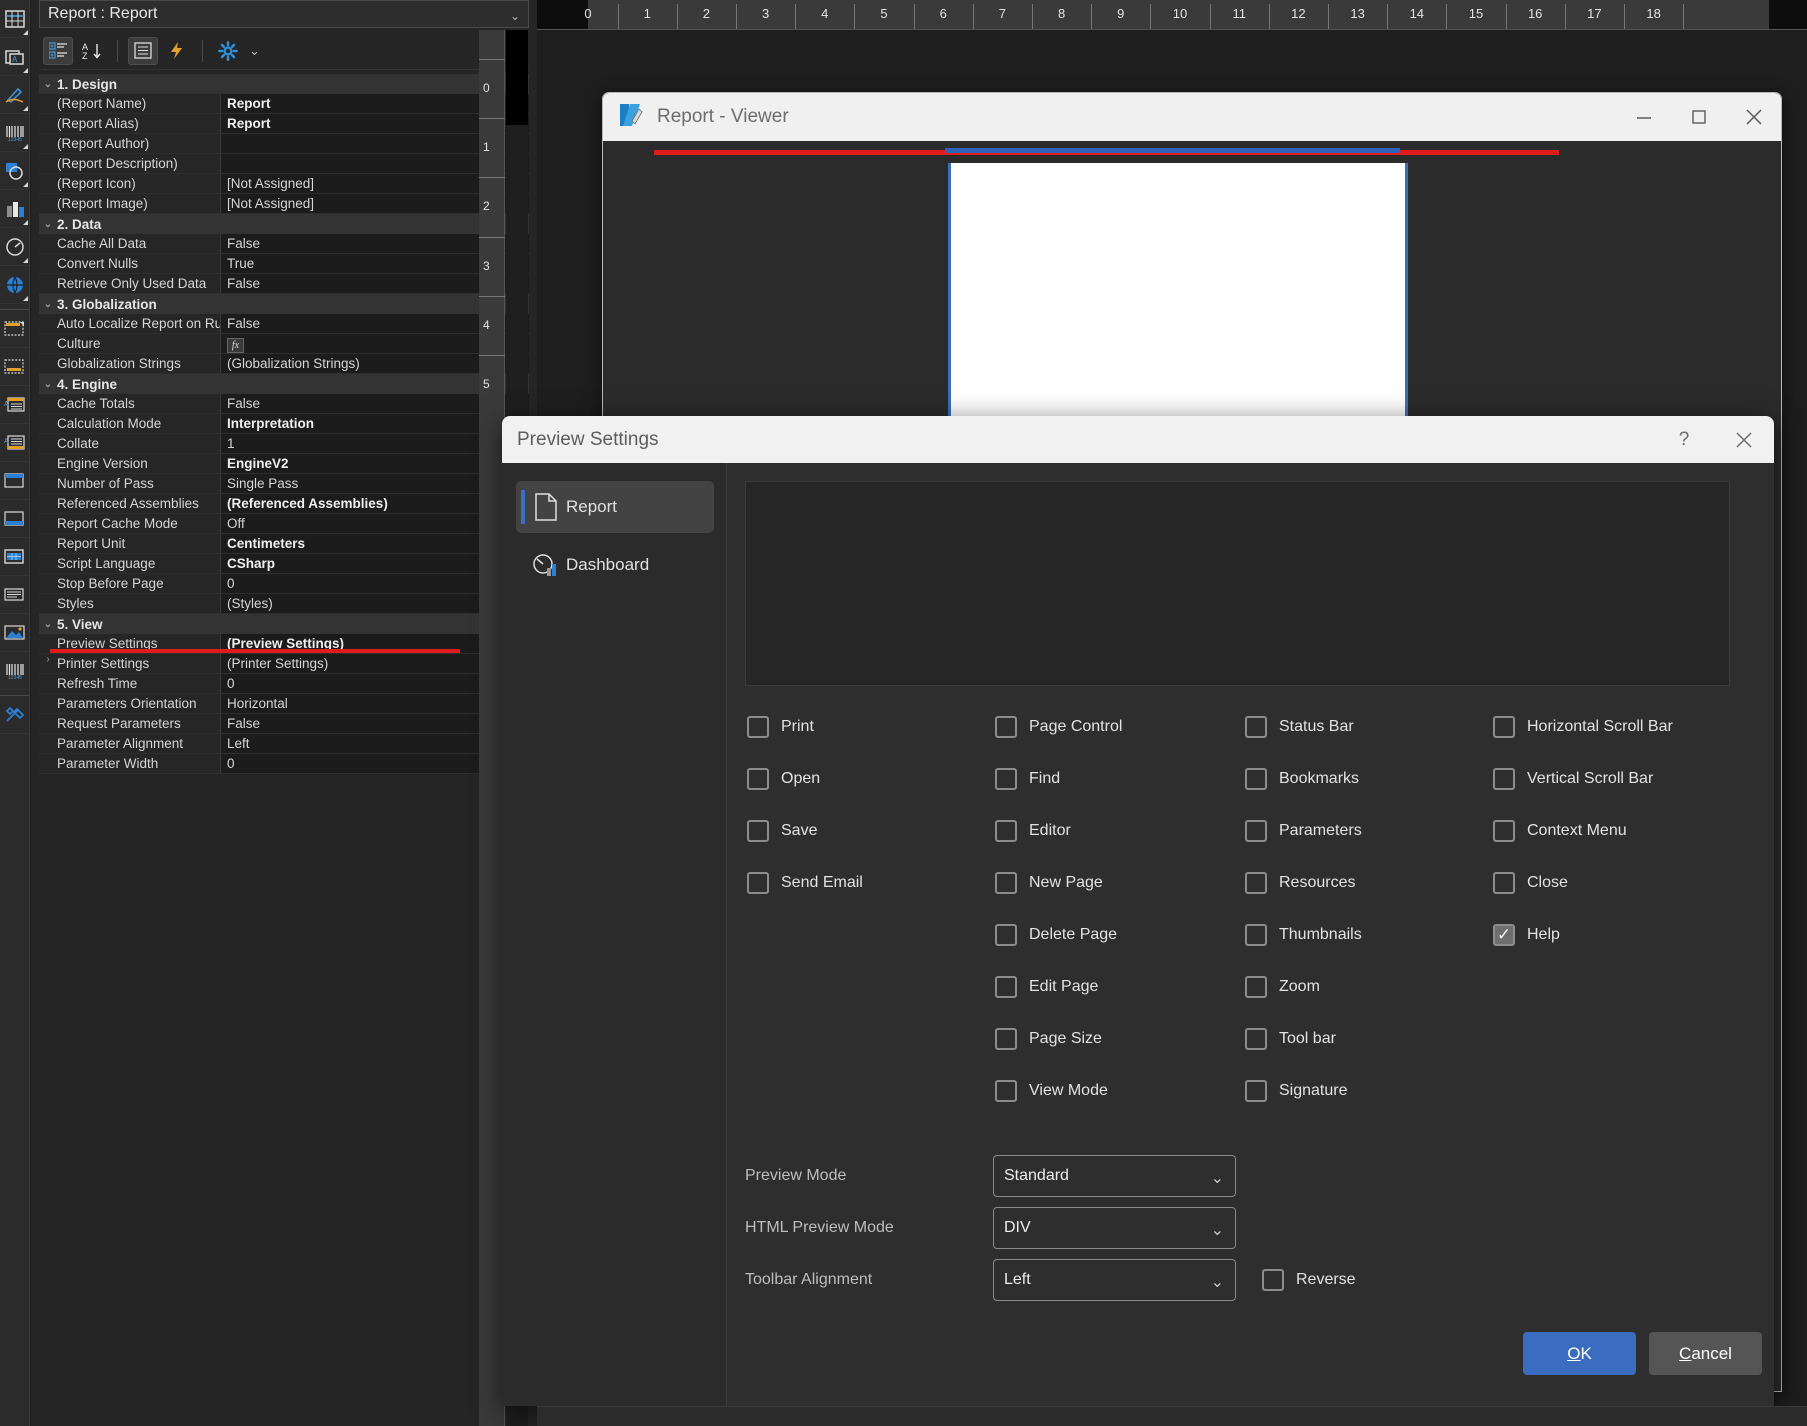  What do you see at coordinates (805, 727) in the screenshot?
I see `checkbox-item: Print` at bounding box center [805, 727].